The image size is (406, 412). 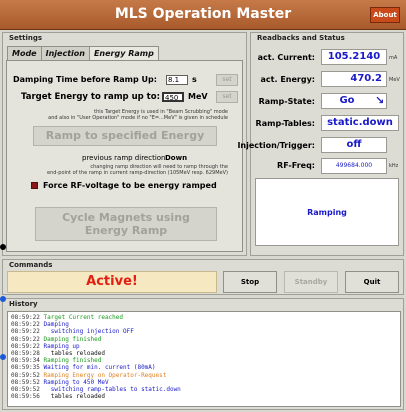 I want to click on cycle-magnets-button: Cycle Magnets using Energy Ramp, so click(x=126, y=224).